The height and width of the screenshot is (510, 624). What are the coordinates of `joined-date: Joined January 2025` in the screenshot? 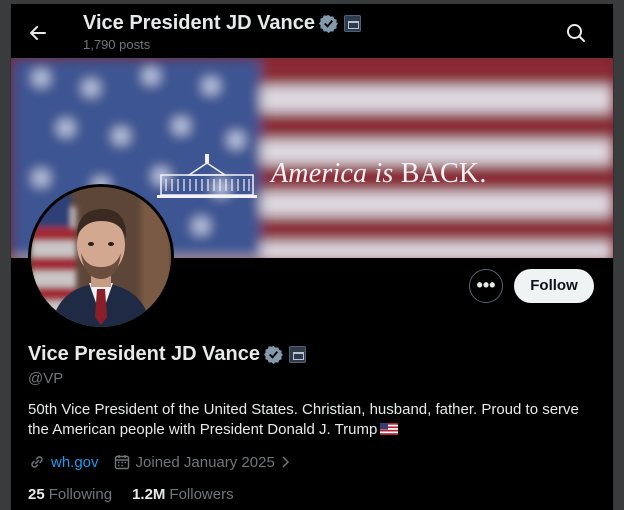 It's located at (205, 462).